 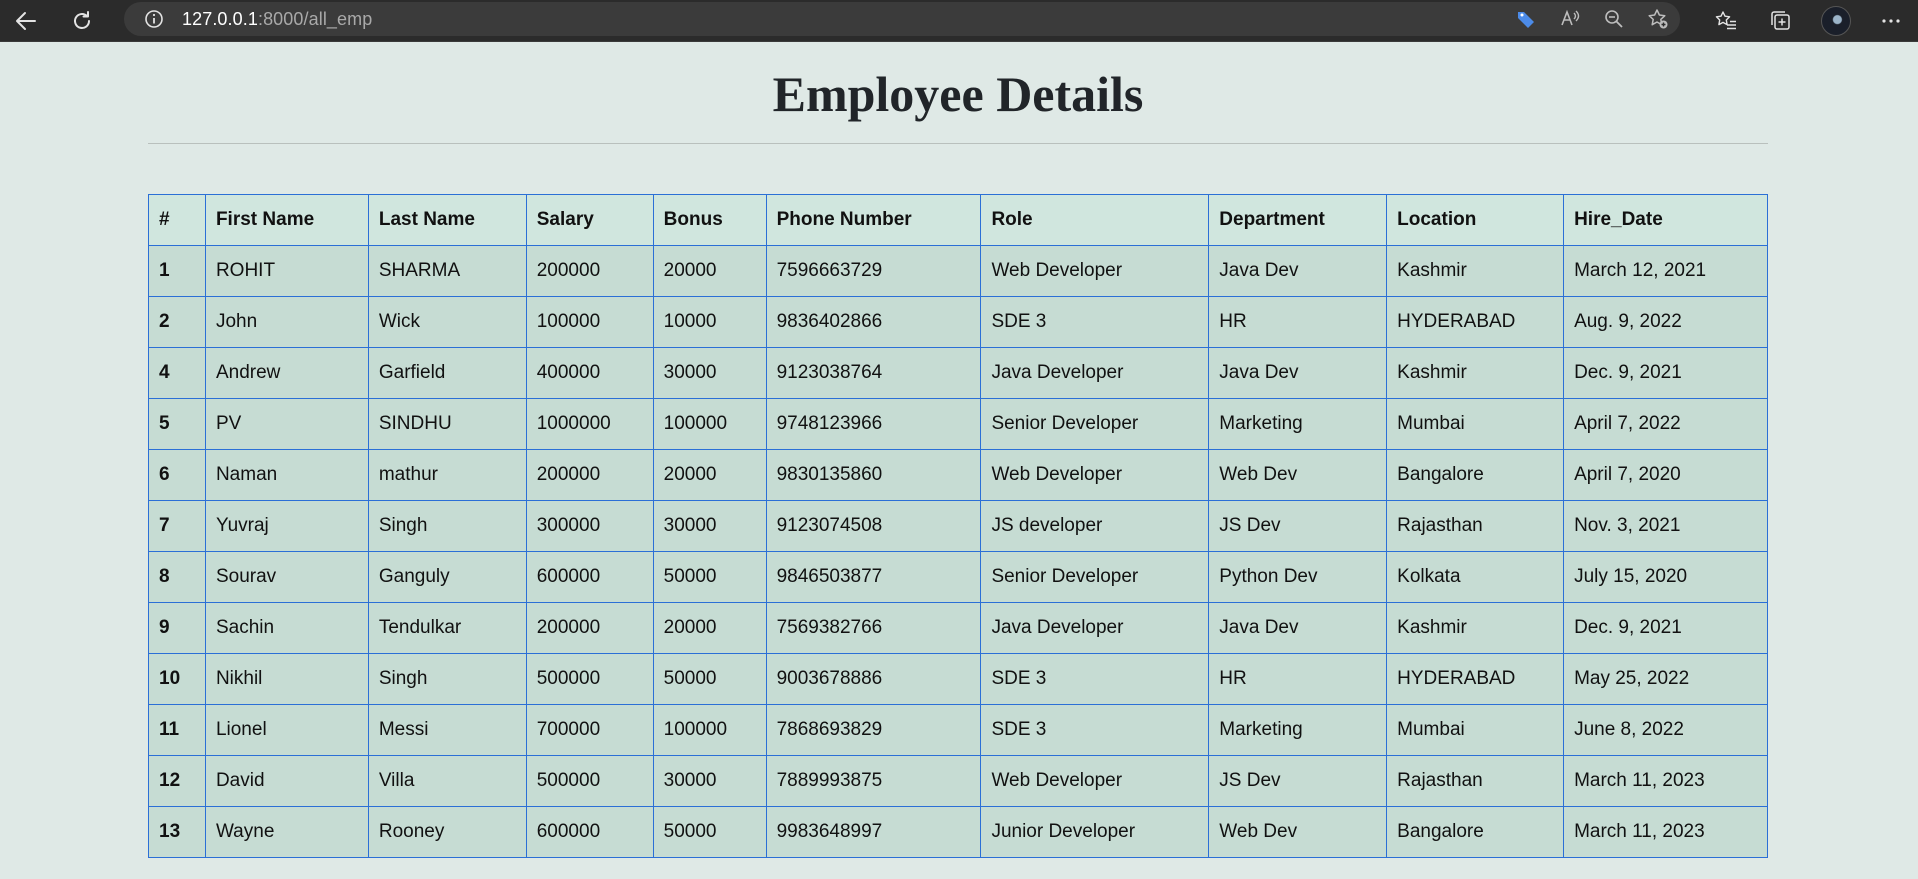 What do you see at coordinates (286, 577) in the screenshot?
I see `cell-first-name: Sourav` at bounding box center [286, 577].